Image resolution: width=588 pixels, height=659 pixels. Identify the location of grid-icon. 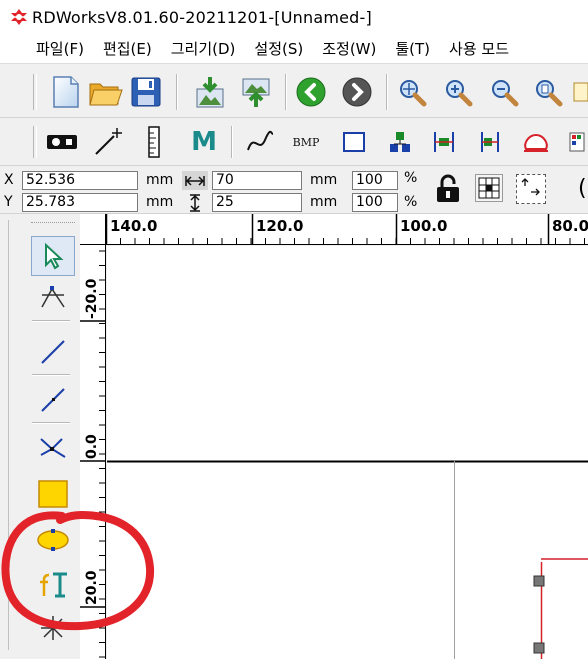
(489, 188).